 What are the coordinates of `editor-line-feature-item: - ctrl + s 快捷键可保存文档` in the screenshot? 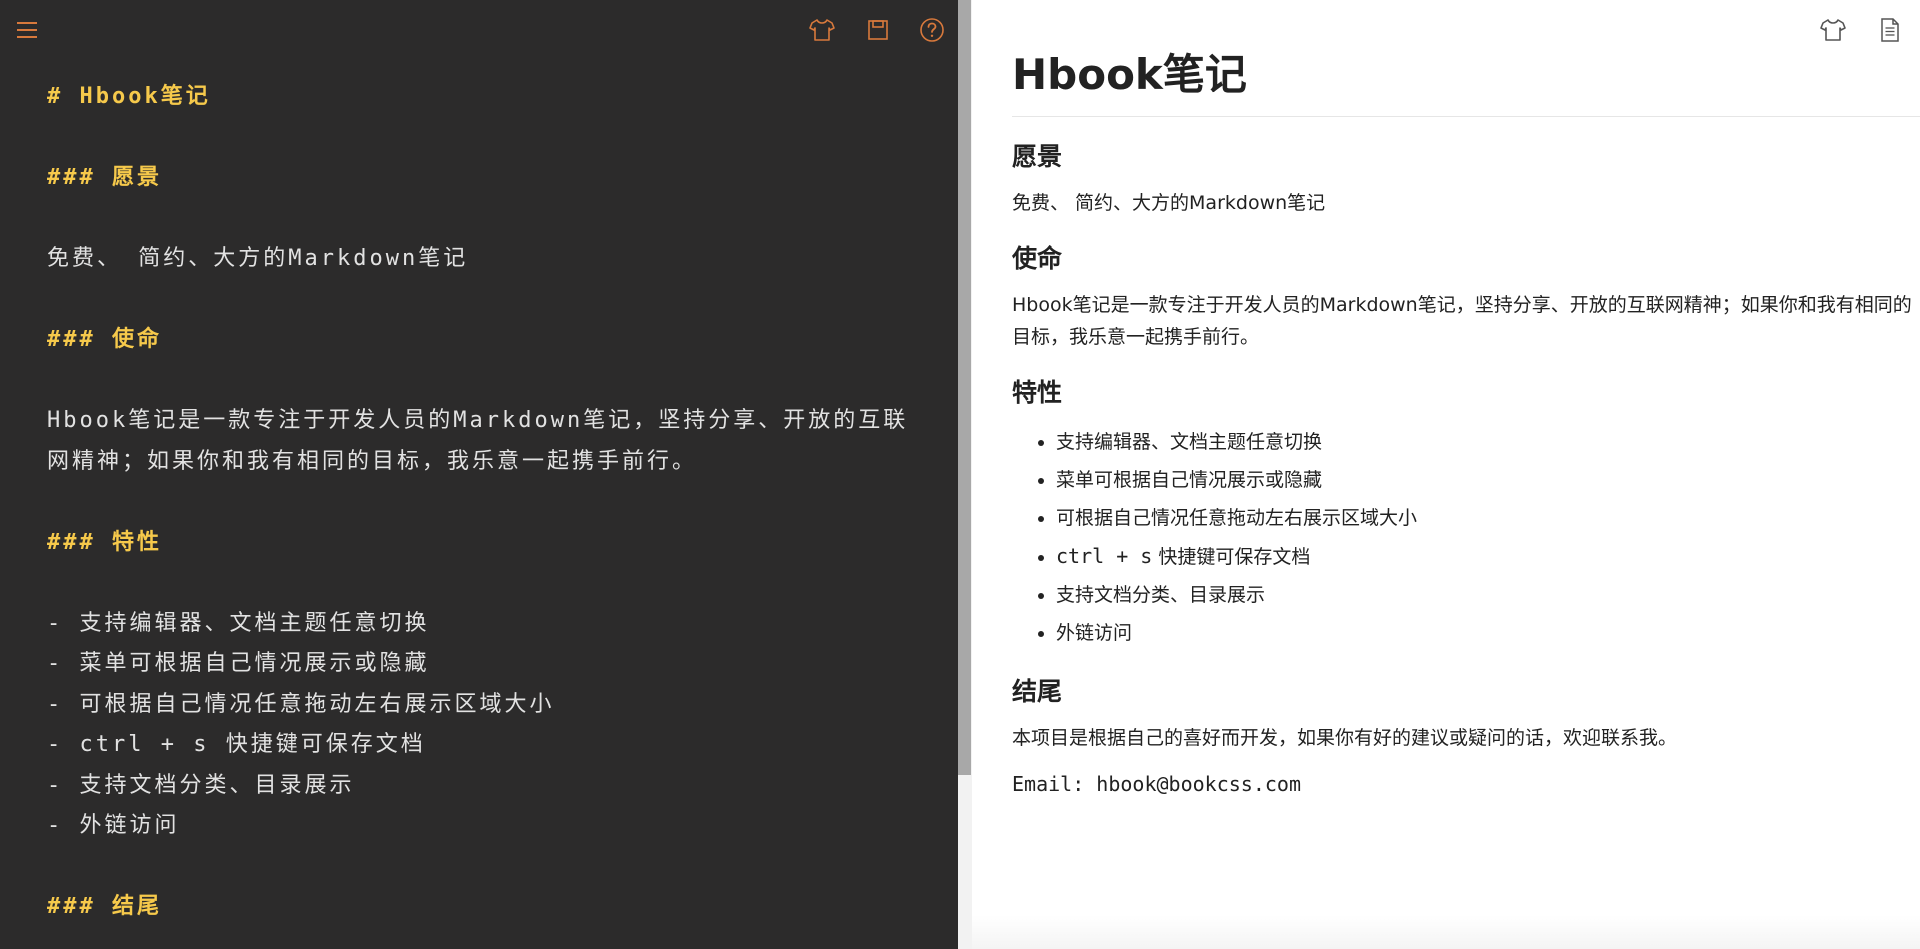 It's located at (236, 744).